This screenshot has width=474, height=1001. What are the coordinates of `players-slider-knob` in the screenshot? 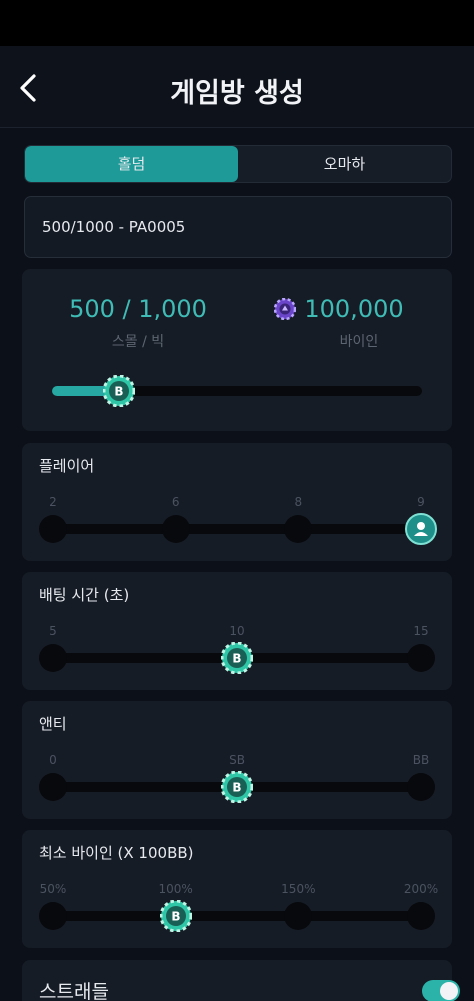 It's located at (421, 529).